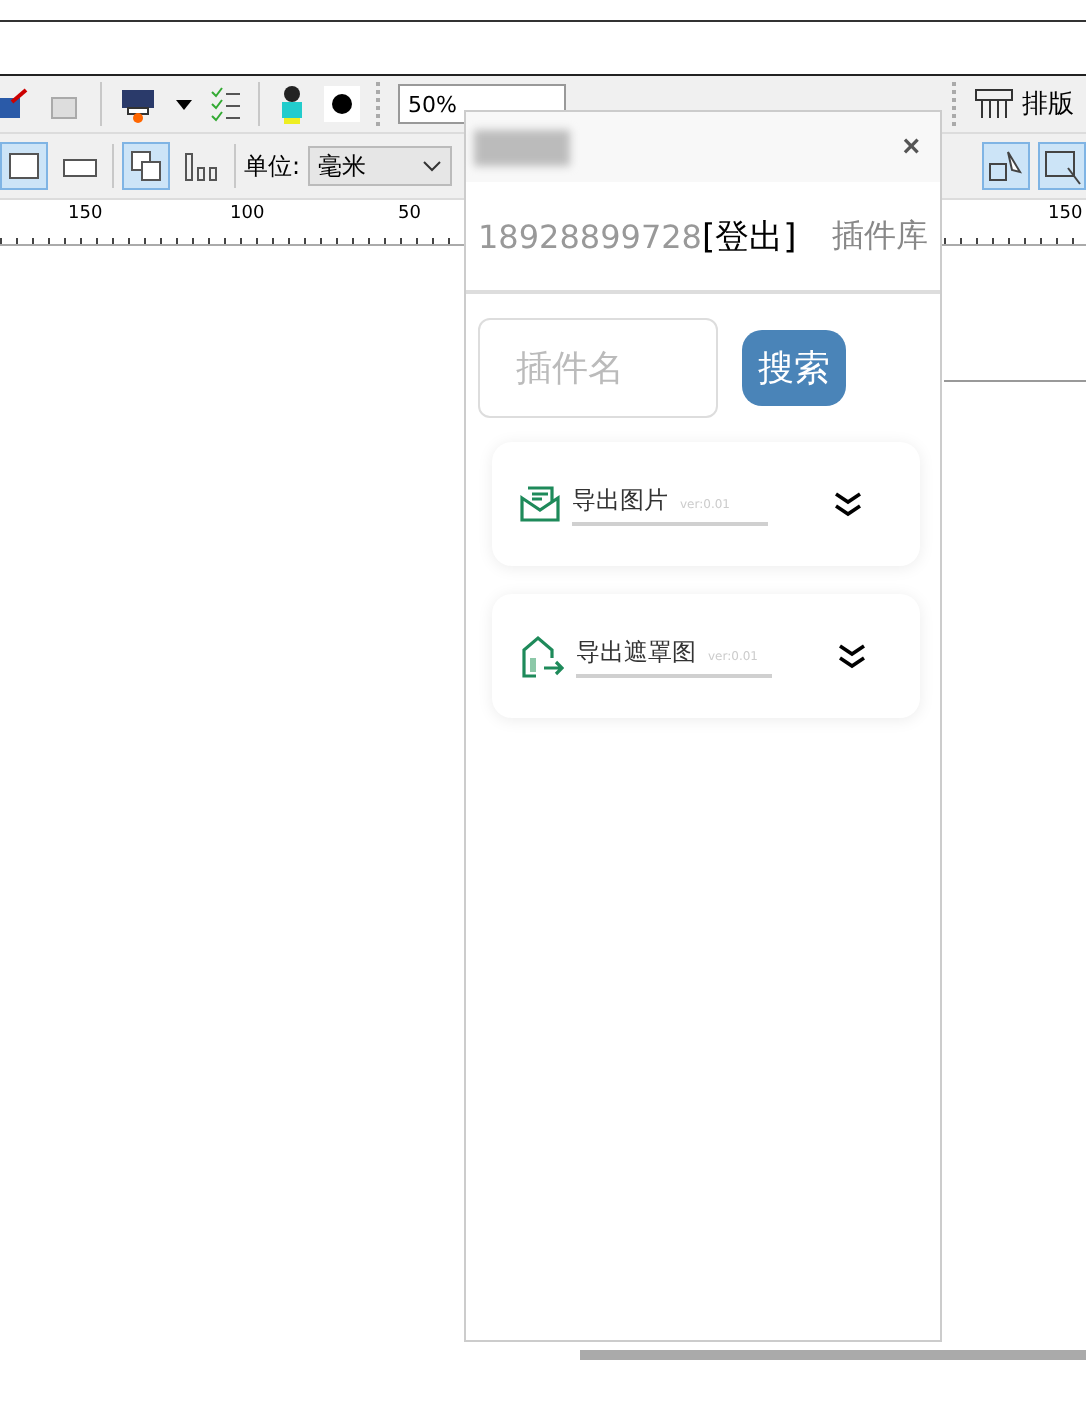 This screenshot has width=1086, height=1418. What do you see at coordinates (880, 236) in the screenshot?
I see `plugin-library-link: 插件库` at bounding box center [880, 236].